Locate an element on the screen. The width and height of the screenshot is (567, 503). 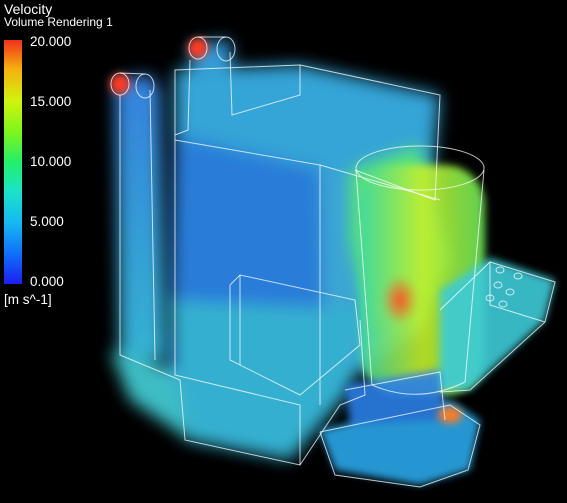
legend-tick-10: 10.000 is located at coordinates (51, 161).